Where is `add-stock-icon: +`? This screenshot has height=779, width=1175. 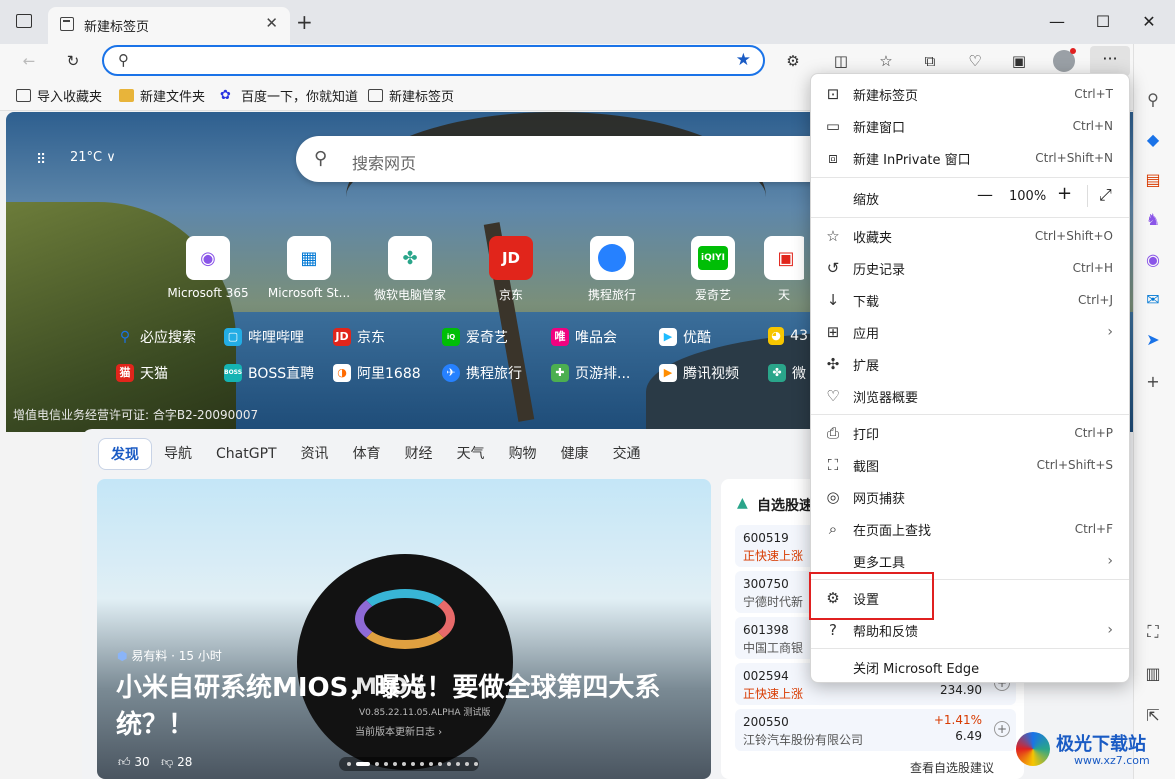
add-stock-icon: + is located at coordinates (1002, 729).